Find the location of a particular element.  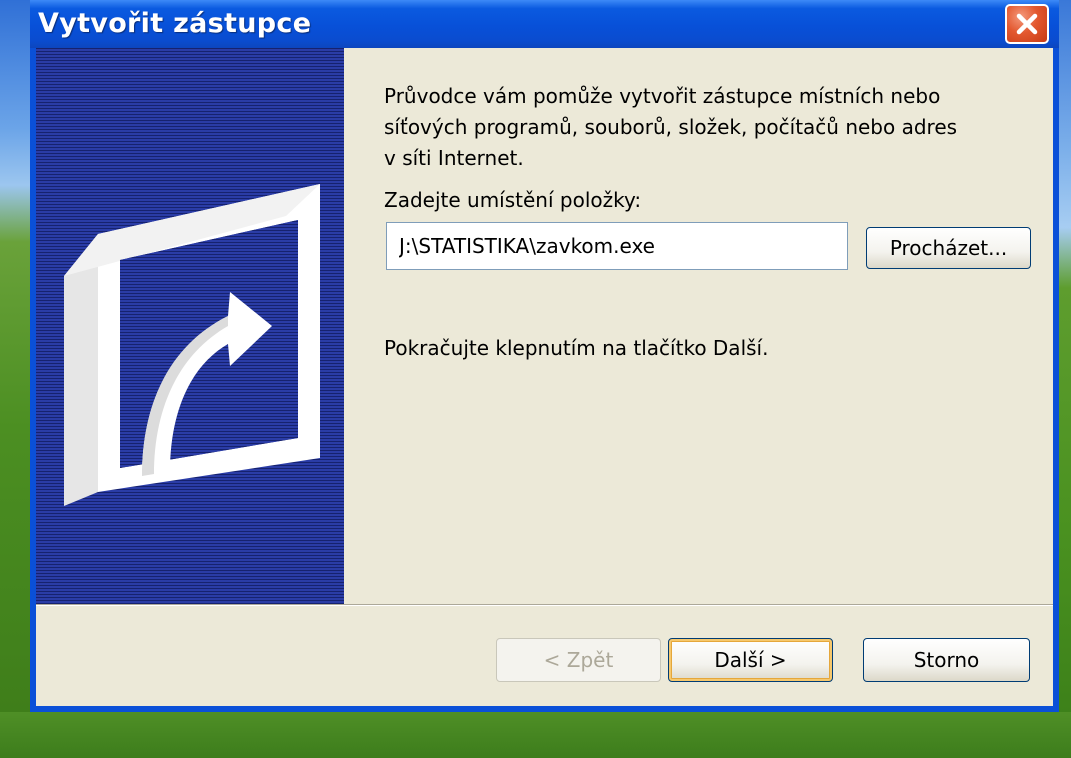

close-icon is located at coordinates (1027, 24).